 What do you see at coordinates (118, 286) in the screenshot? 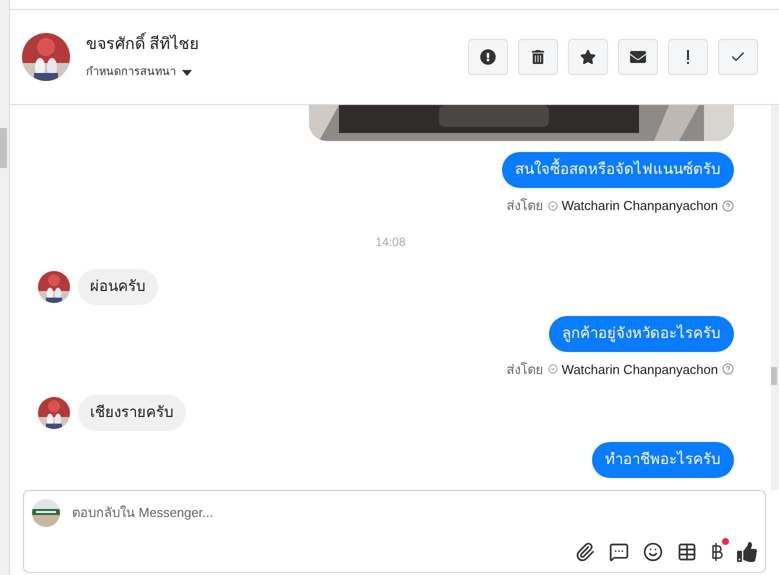
I see `message-bubble: ผ่อนครับ` at bounding box center [118, 286].